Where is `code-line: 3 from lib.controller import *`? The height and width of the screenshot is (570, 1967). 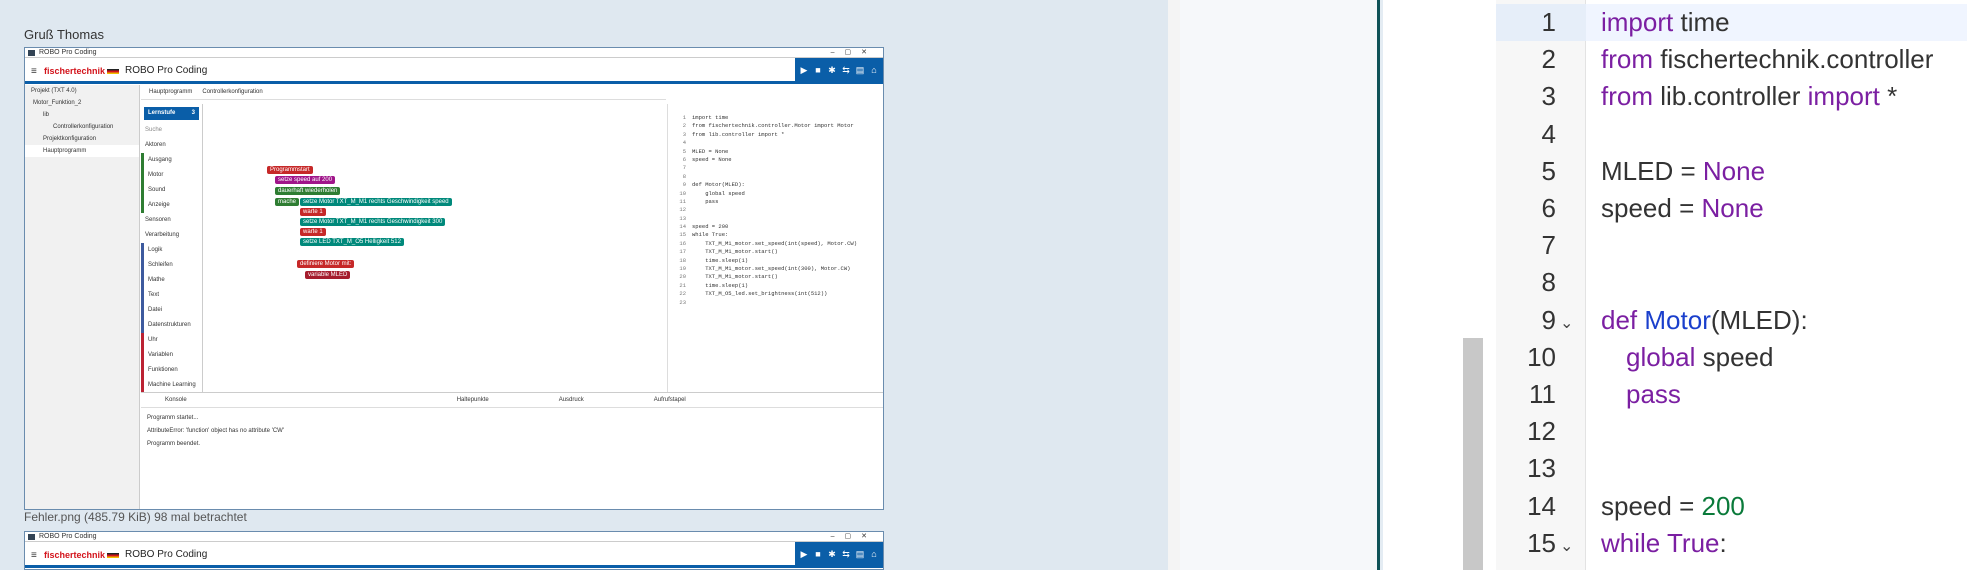
code-line: 3 from lib.controller import * is located at coordinates (733, 134).